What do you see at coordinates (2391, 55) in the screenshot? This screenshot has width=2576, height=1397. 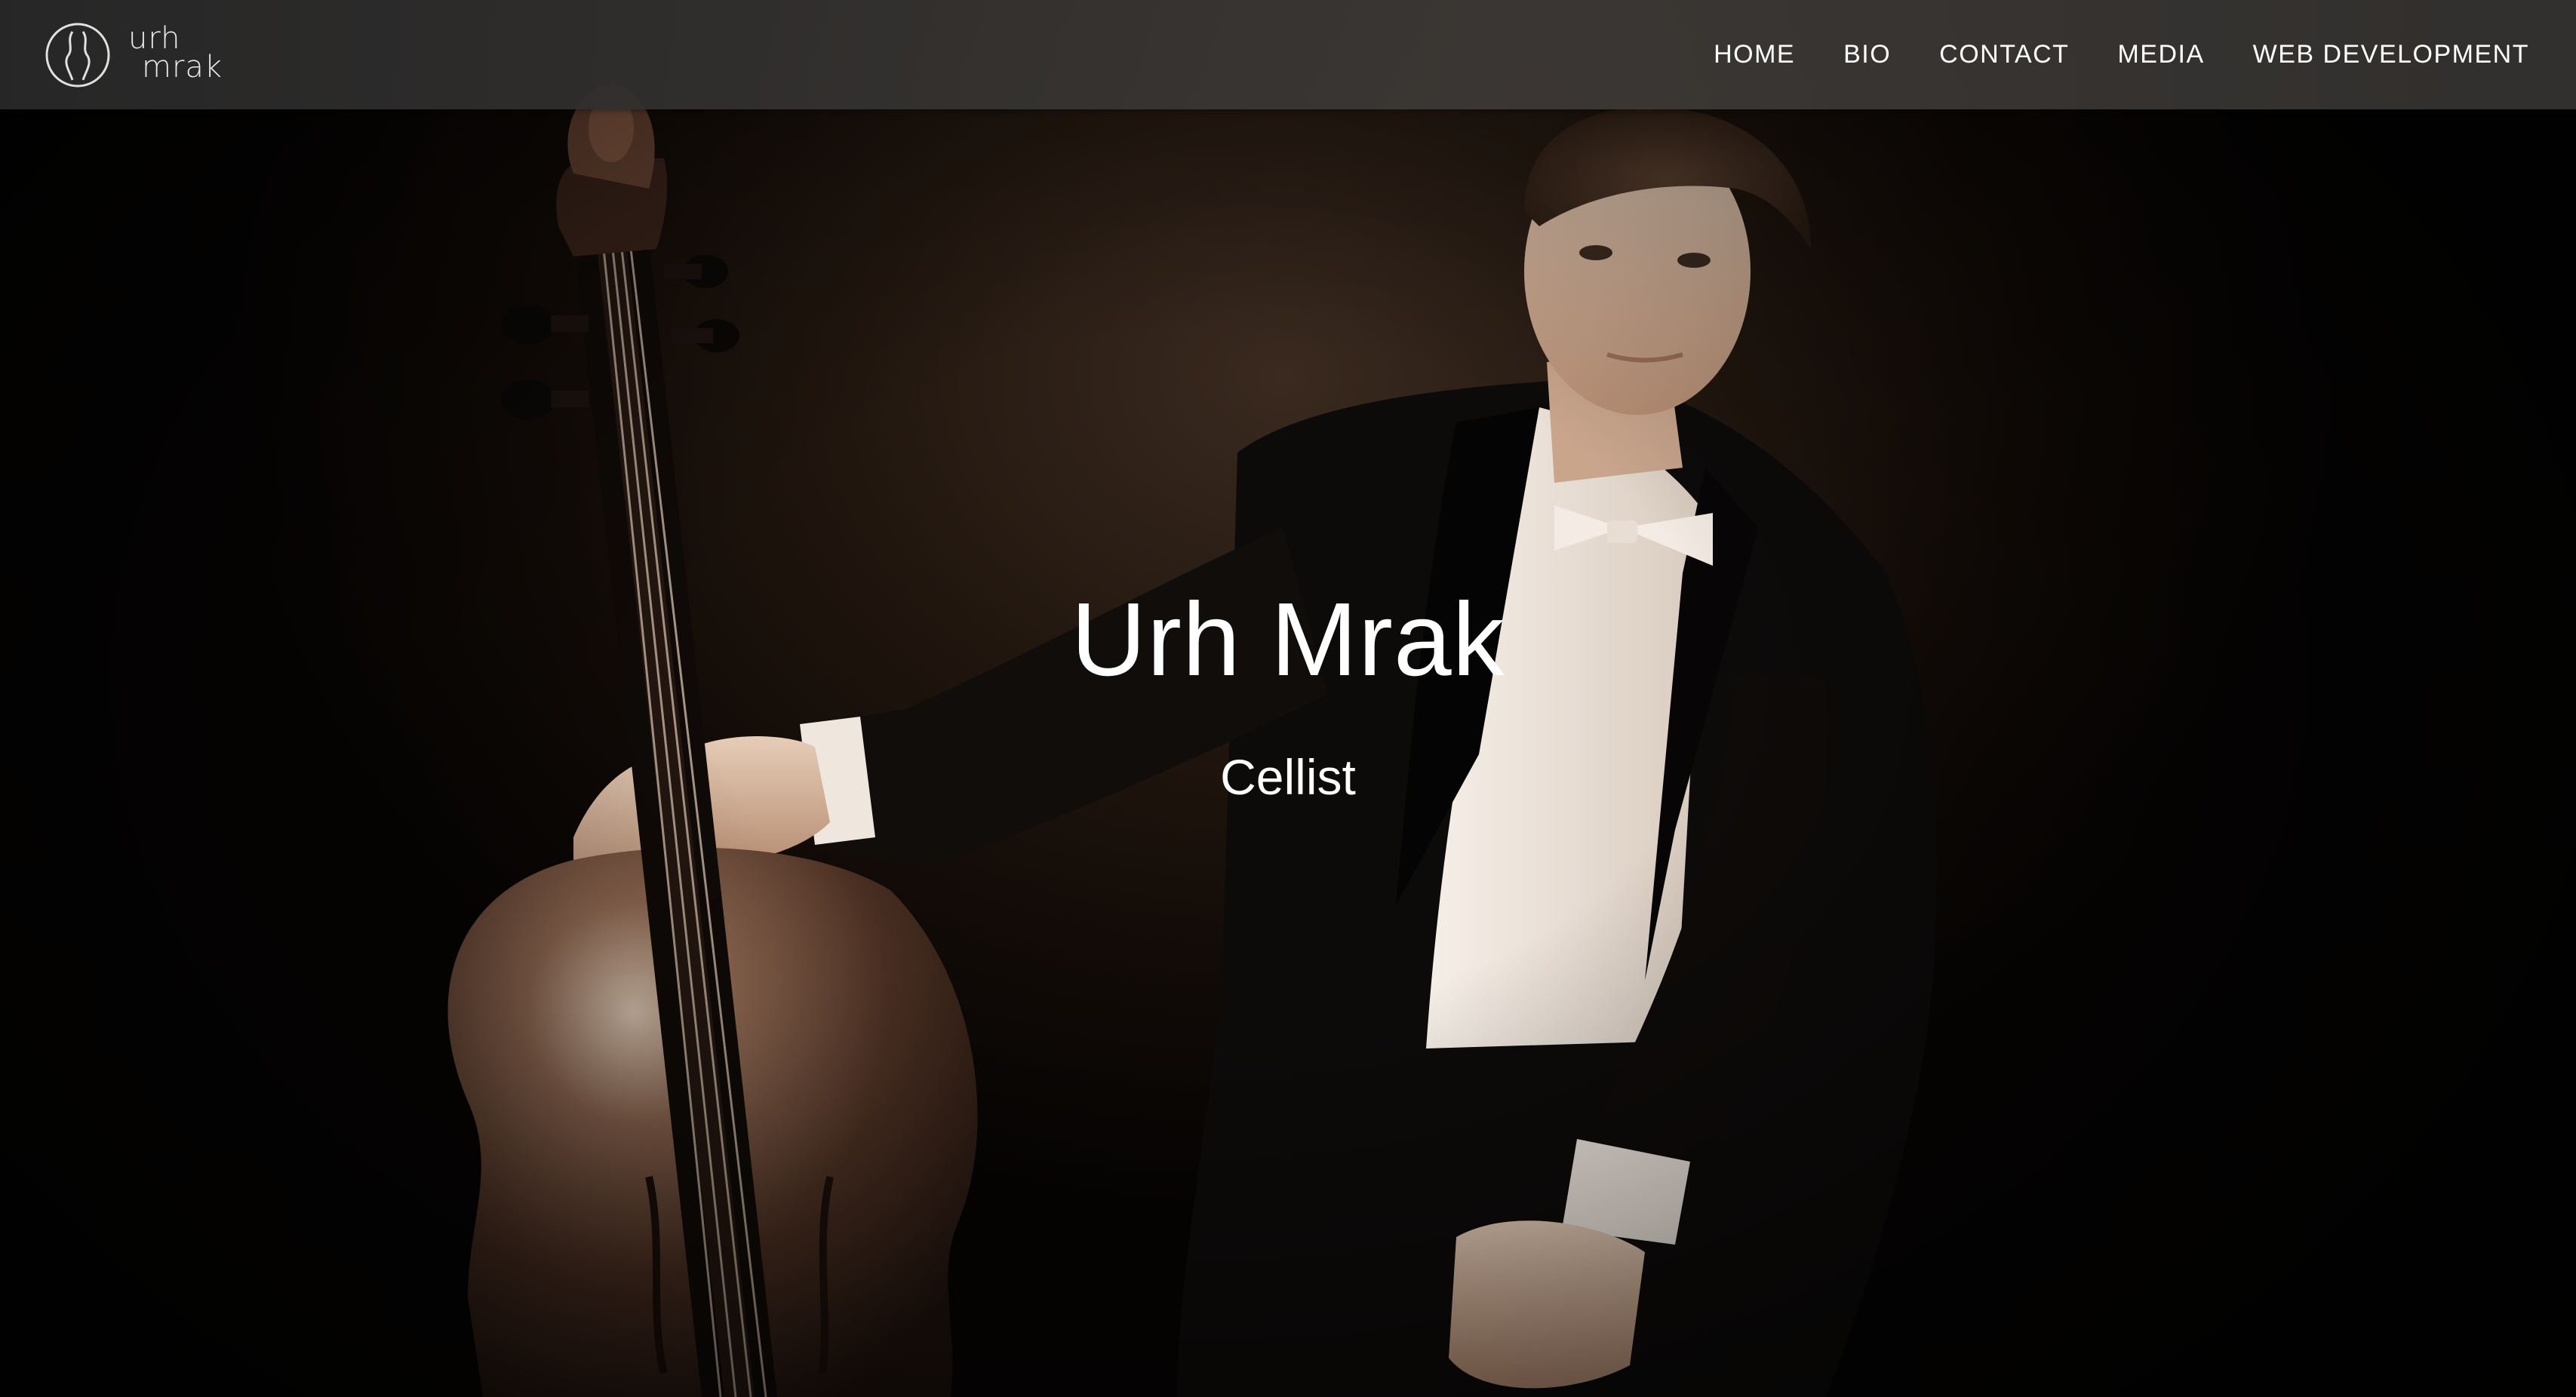 I see `nav-item-web-development: WEB DEVELOPMENT` at bounding box center [2391, 55].